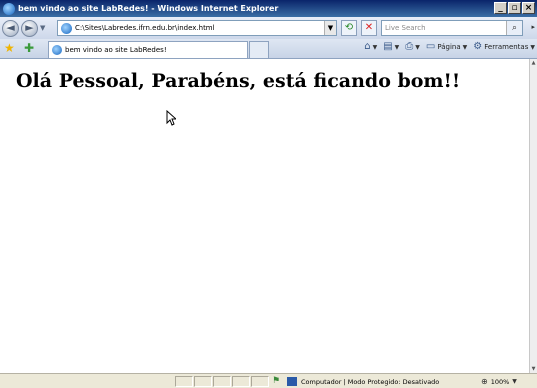  Describe the element at coordinates (533, 369) in the screenshot. I see `scroll-down-arrow-icon: ▼` at that location.